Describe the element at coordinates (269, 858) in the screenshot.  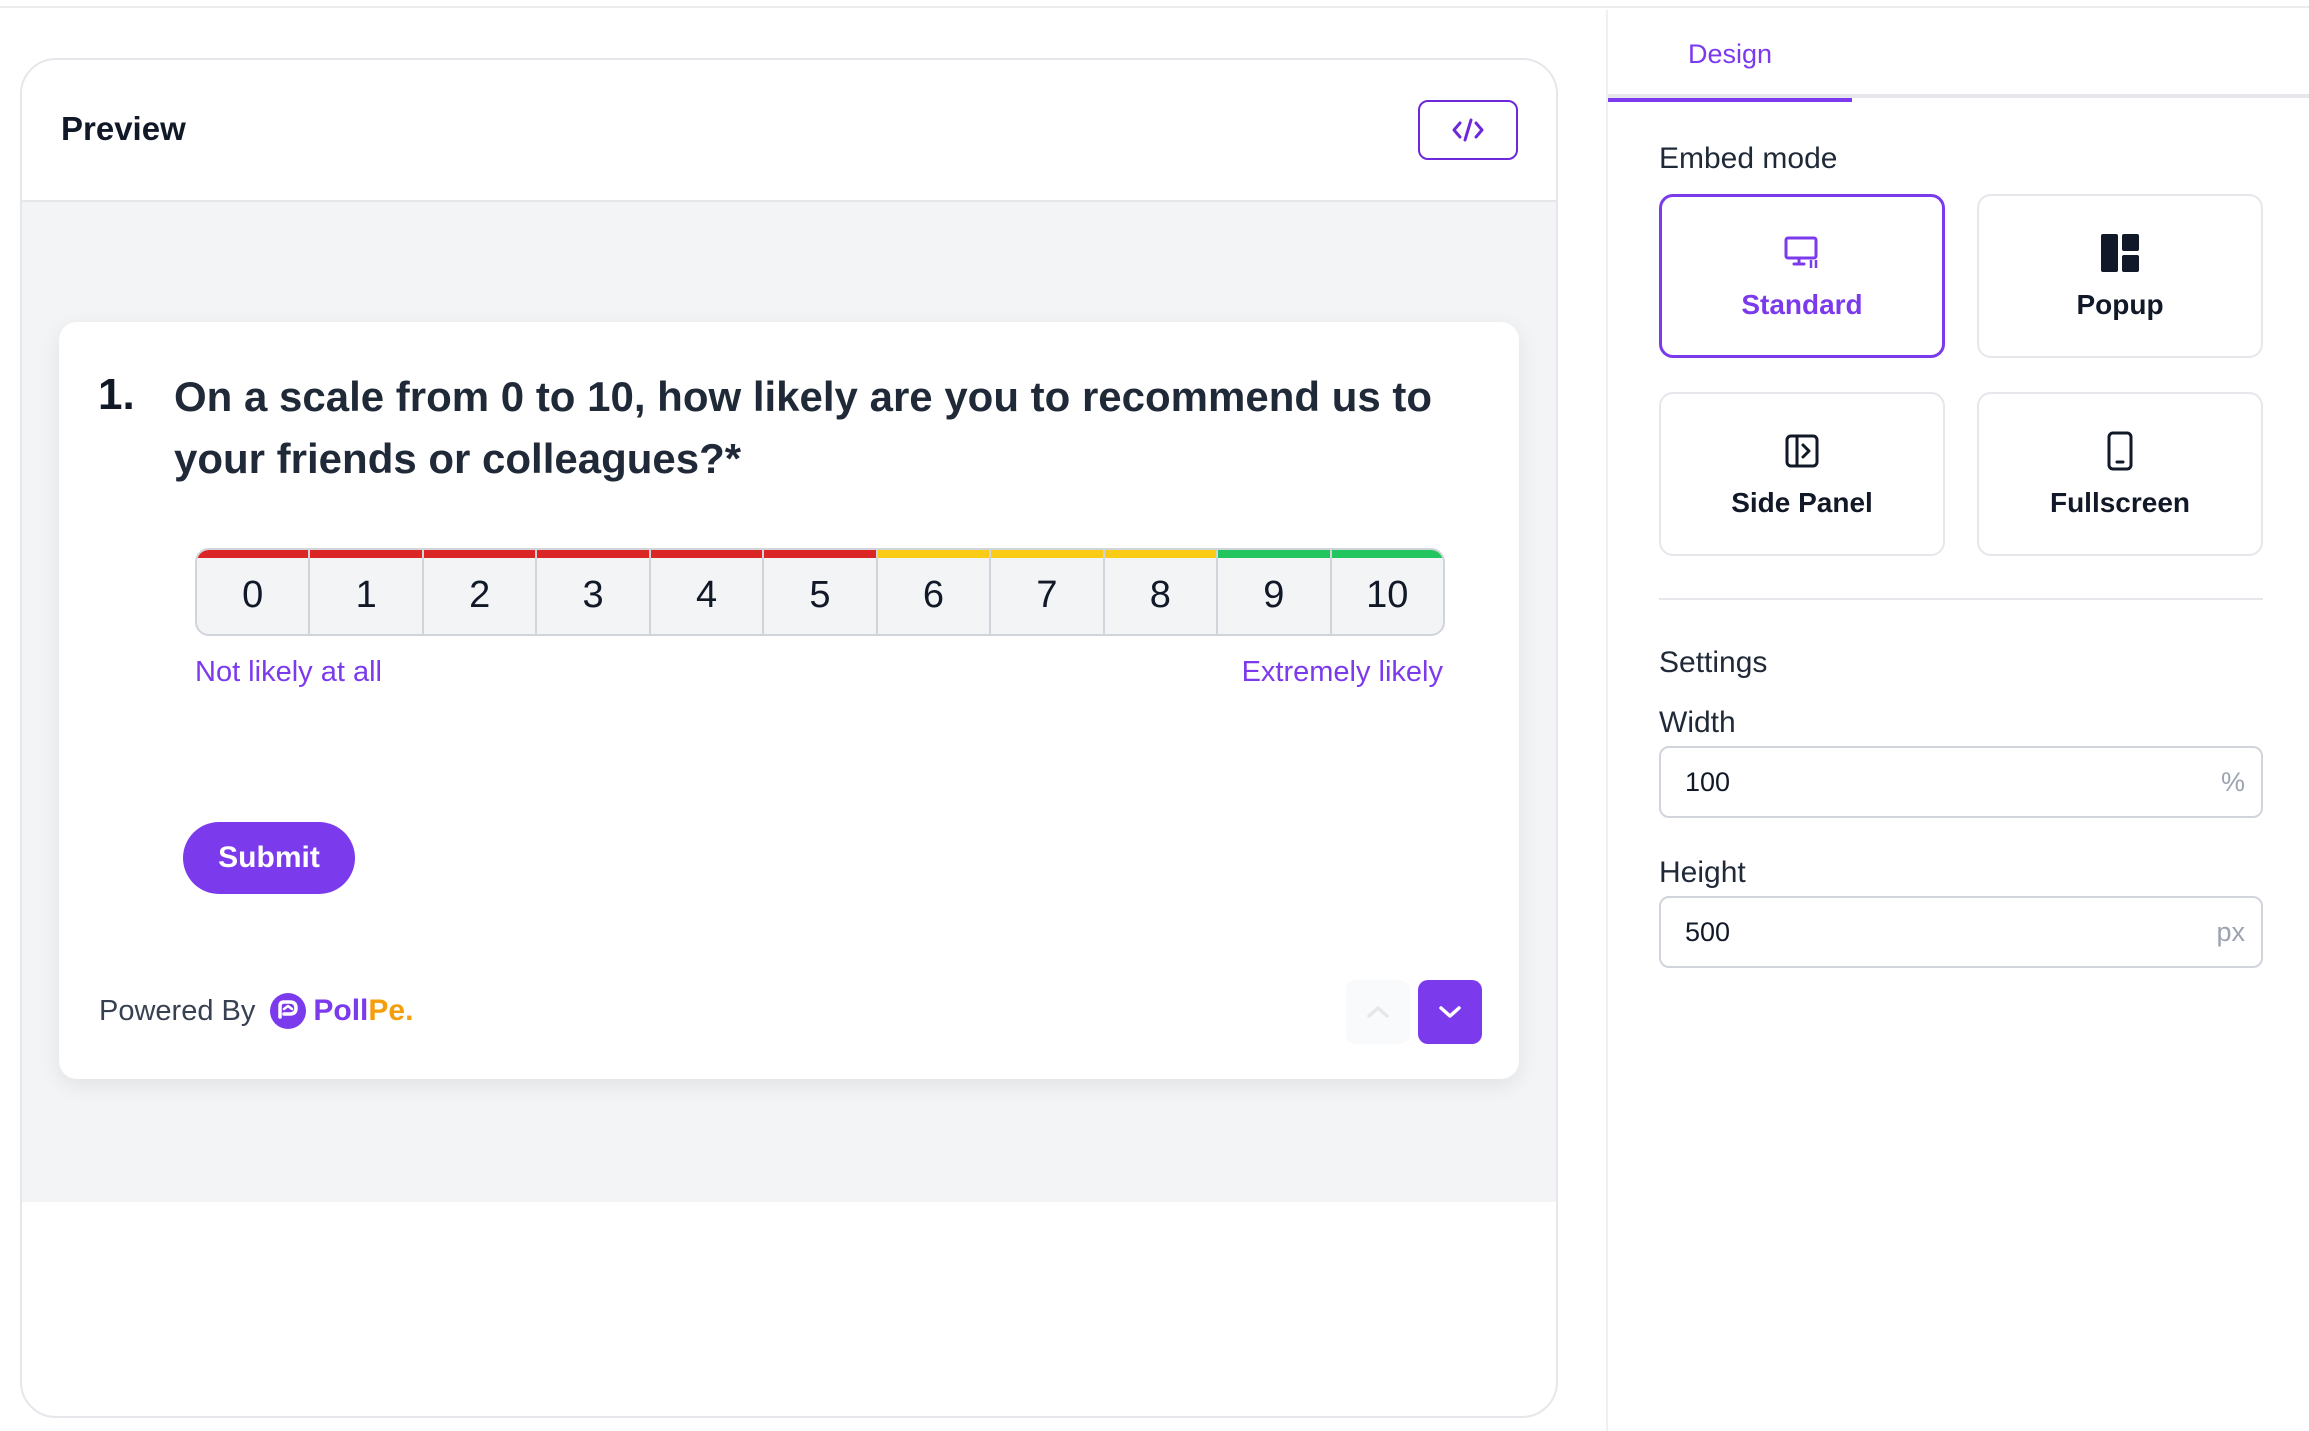
I see `submit-button: Submit` at that location.